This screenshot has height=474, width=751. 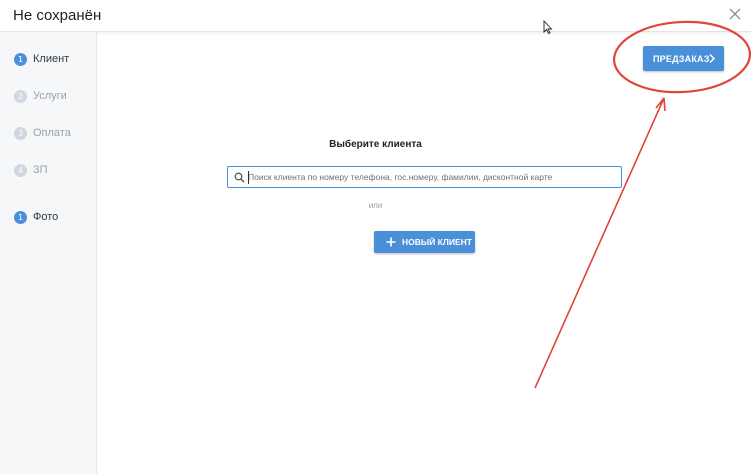 What do you see at coordinates (660, 104) in the screenshot?
I see `annotation-arrowhead` at bounding box center [660, 104].